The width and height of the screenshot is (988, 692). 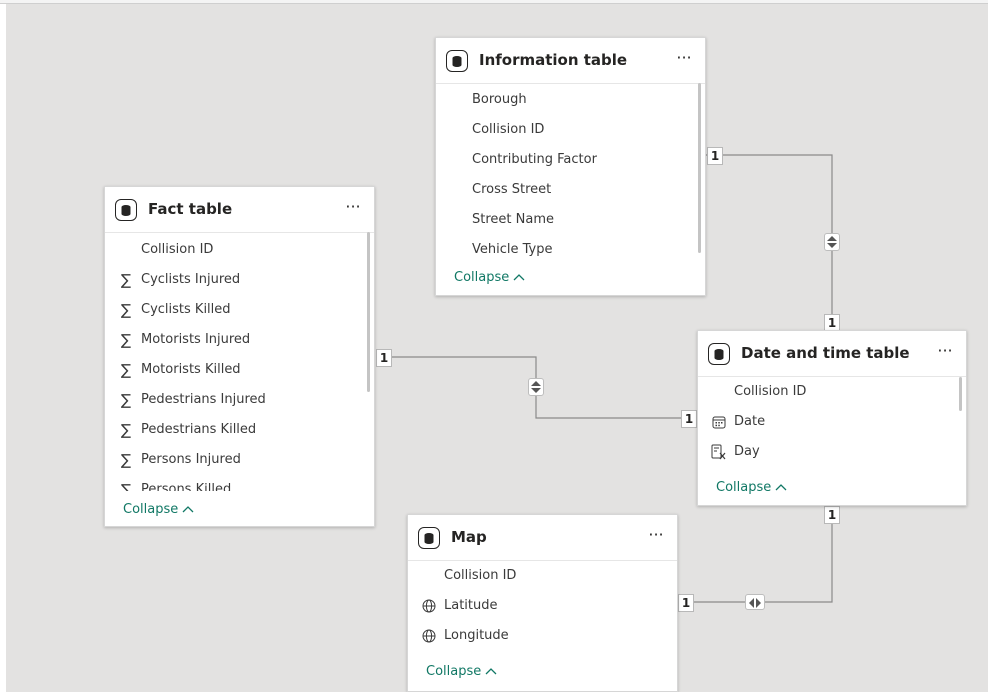 What do you see at coordinates (469, 537) in the screenshot?
I see `table-title: Map` at bounding box center [469, 537].